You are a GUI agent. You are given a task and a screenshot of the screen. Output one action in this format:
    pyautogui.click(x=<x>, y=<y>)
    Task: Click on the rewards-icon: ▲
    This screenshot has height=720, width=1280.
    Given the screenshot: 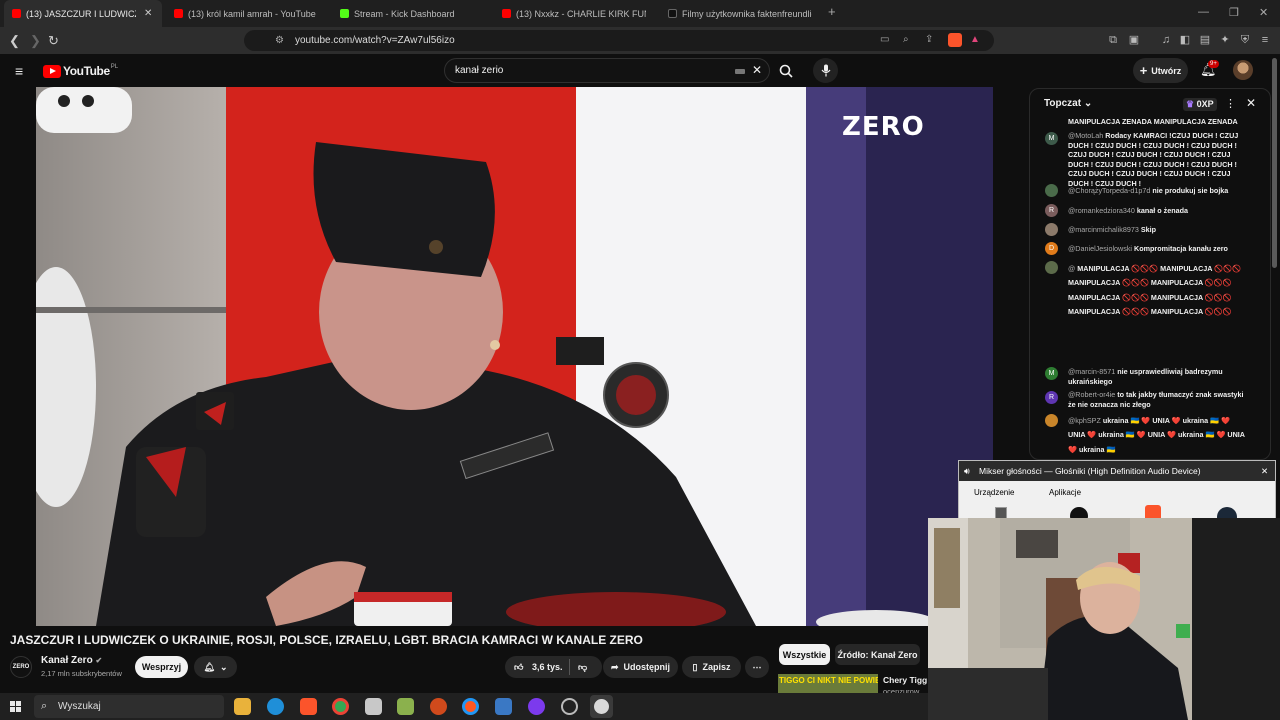 What is the action you would take?
    pyautogui.click(x=975, y=39)
    